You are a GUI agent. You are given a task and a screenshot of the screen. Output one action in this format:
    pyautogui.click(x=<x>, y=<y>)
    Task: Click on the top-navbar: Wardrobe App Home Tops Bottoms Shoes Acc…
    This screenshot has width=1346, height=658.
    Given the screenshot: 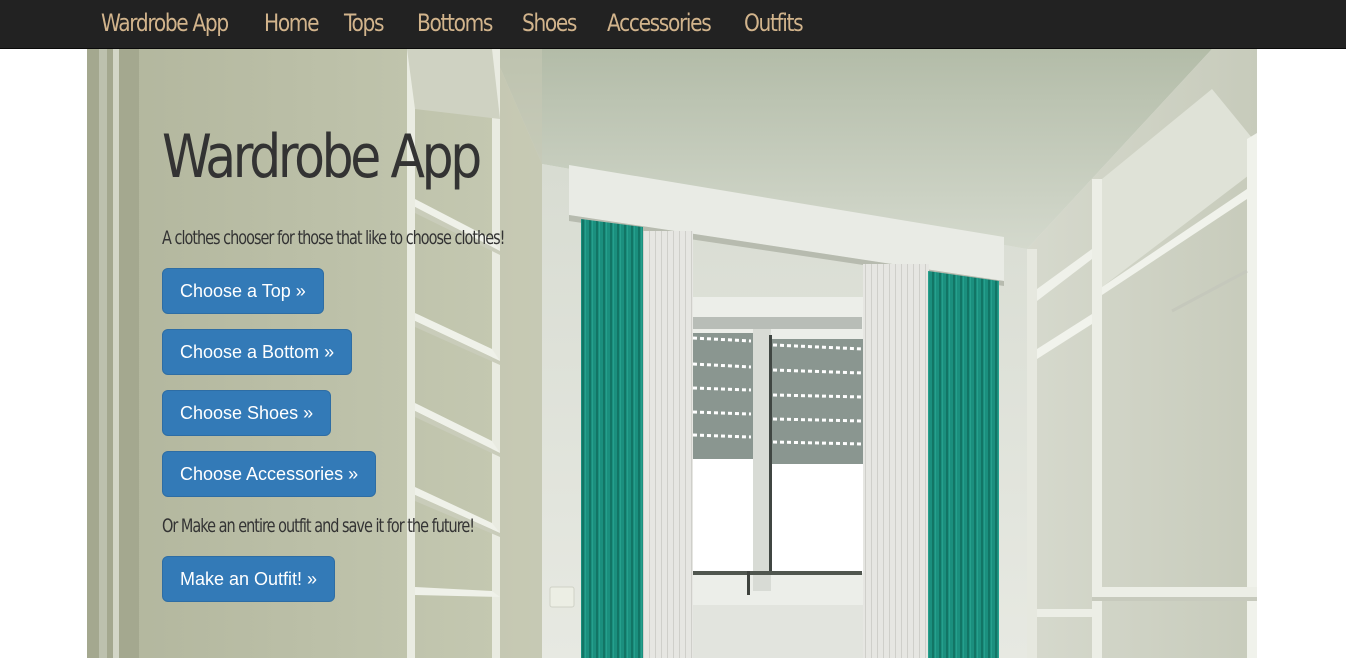 What is the action you would take?
    pyautogui.click(x=673, y=24)
    